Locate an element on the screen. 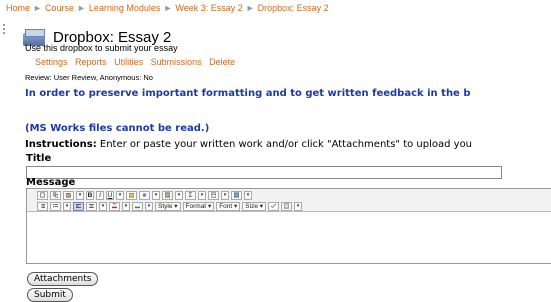  text-color-dropdown: ▾ is located at coordinates (126, 206).